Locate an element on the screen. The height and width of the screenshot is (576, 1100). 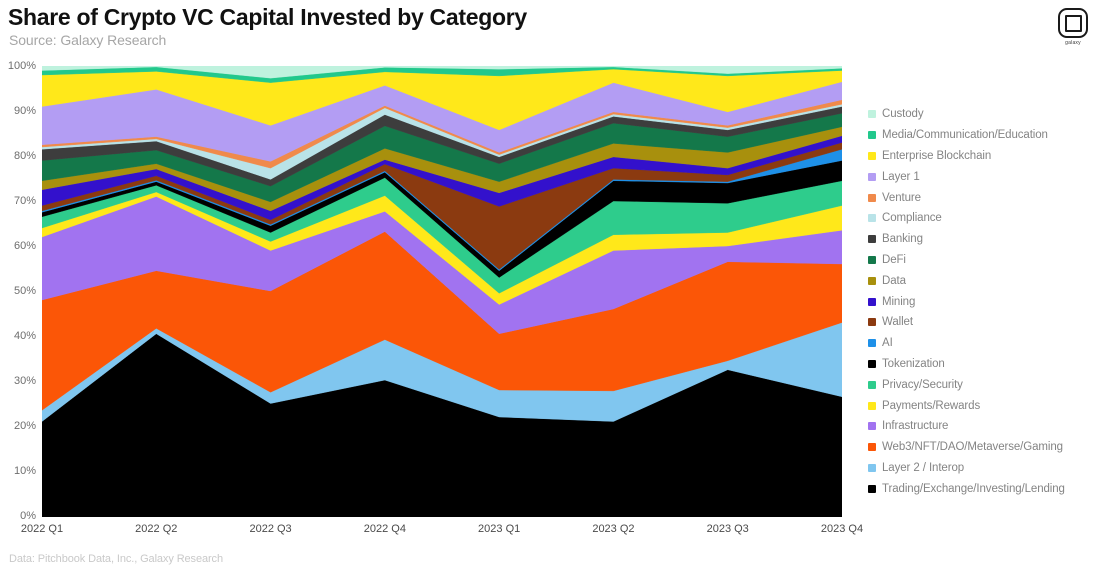
y-axis-tick-label: 20% is located at coordinates (24, 426).